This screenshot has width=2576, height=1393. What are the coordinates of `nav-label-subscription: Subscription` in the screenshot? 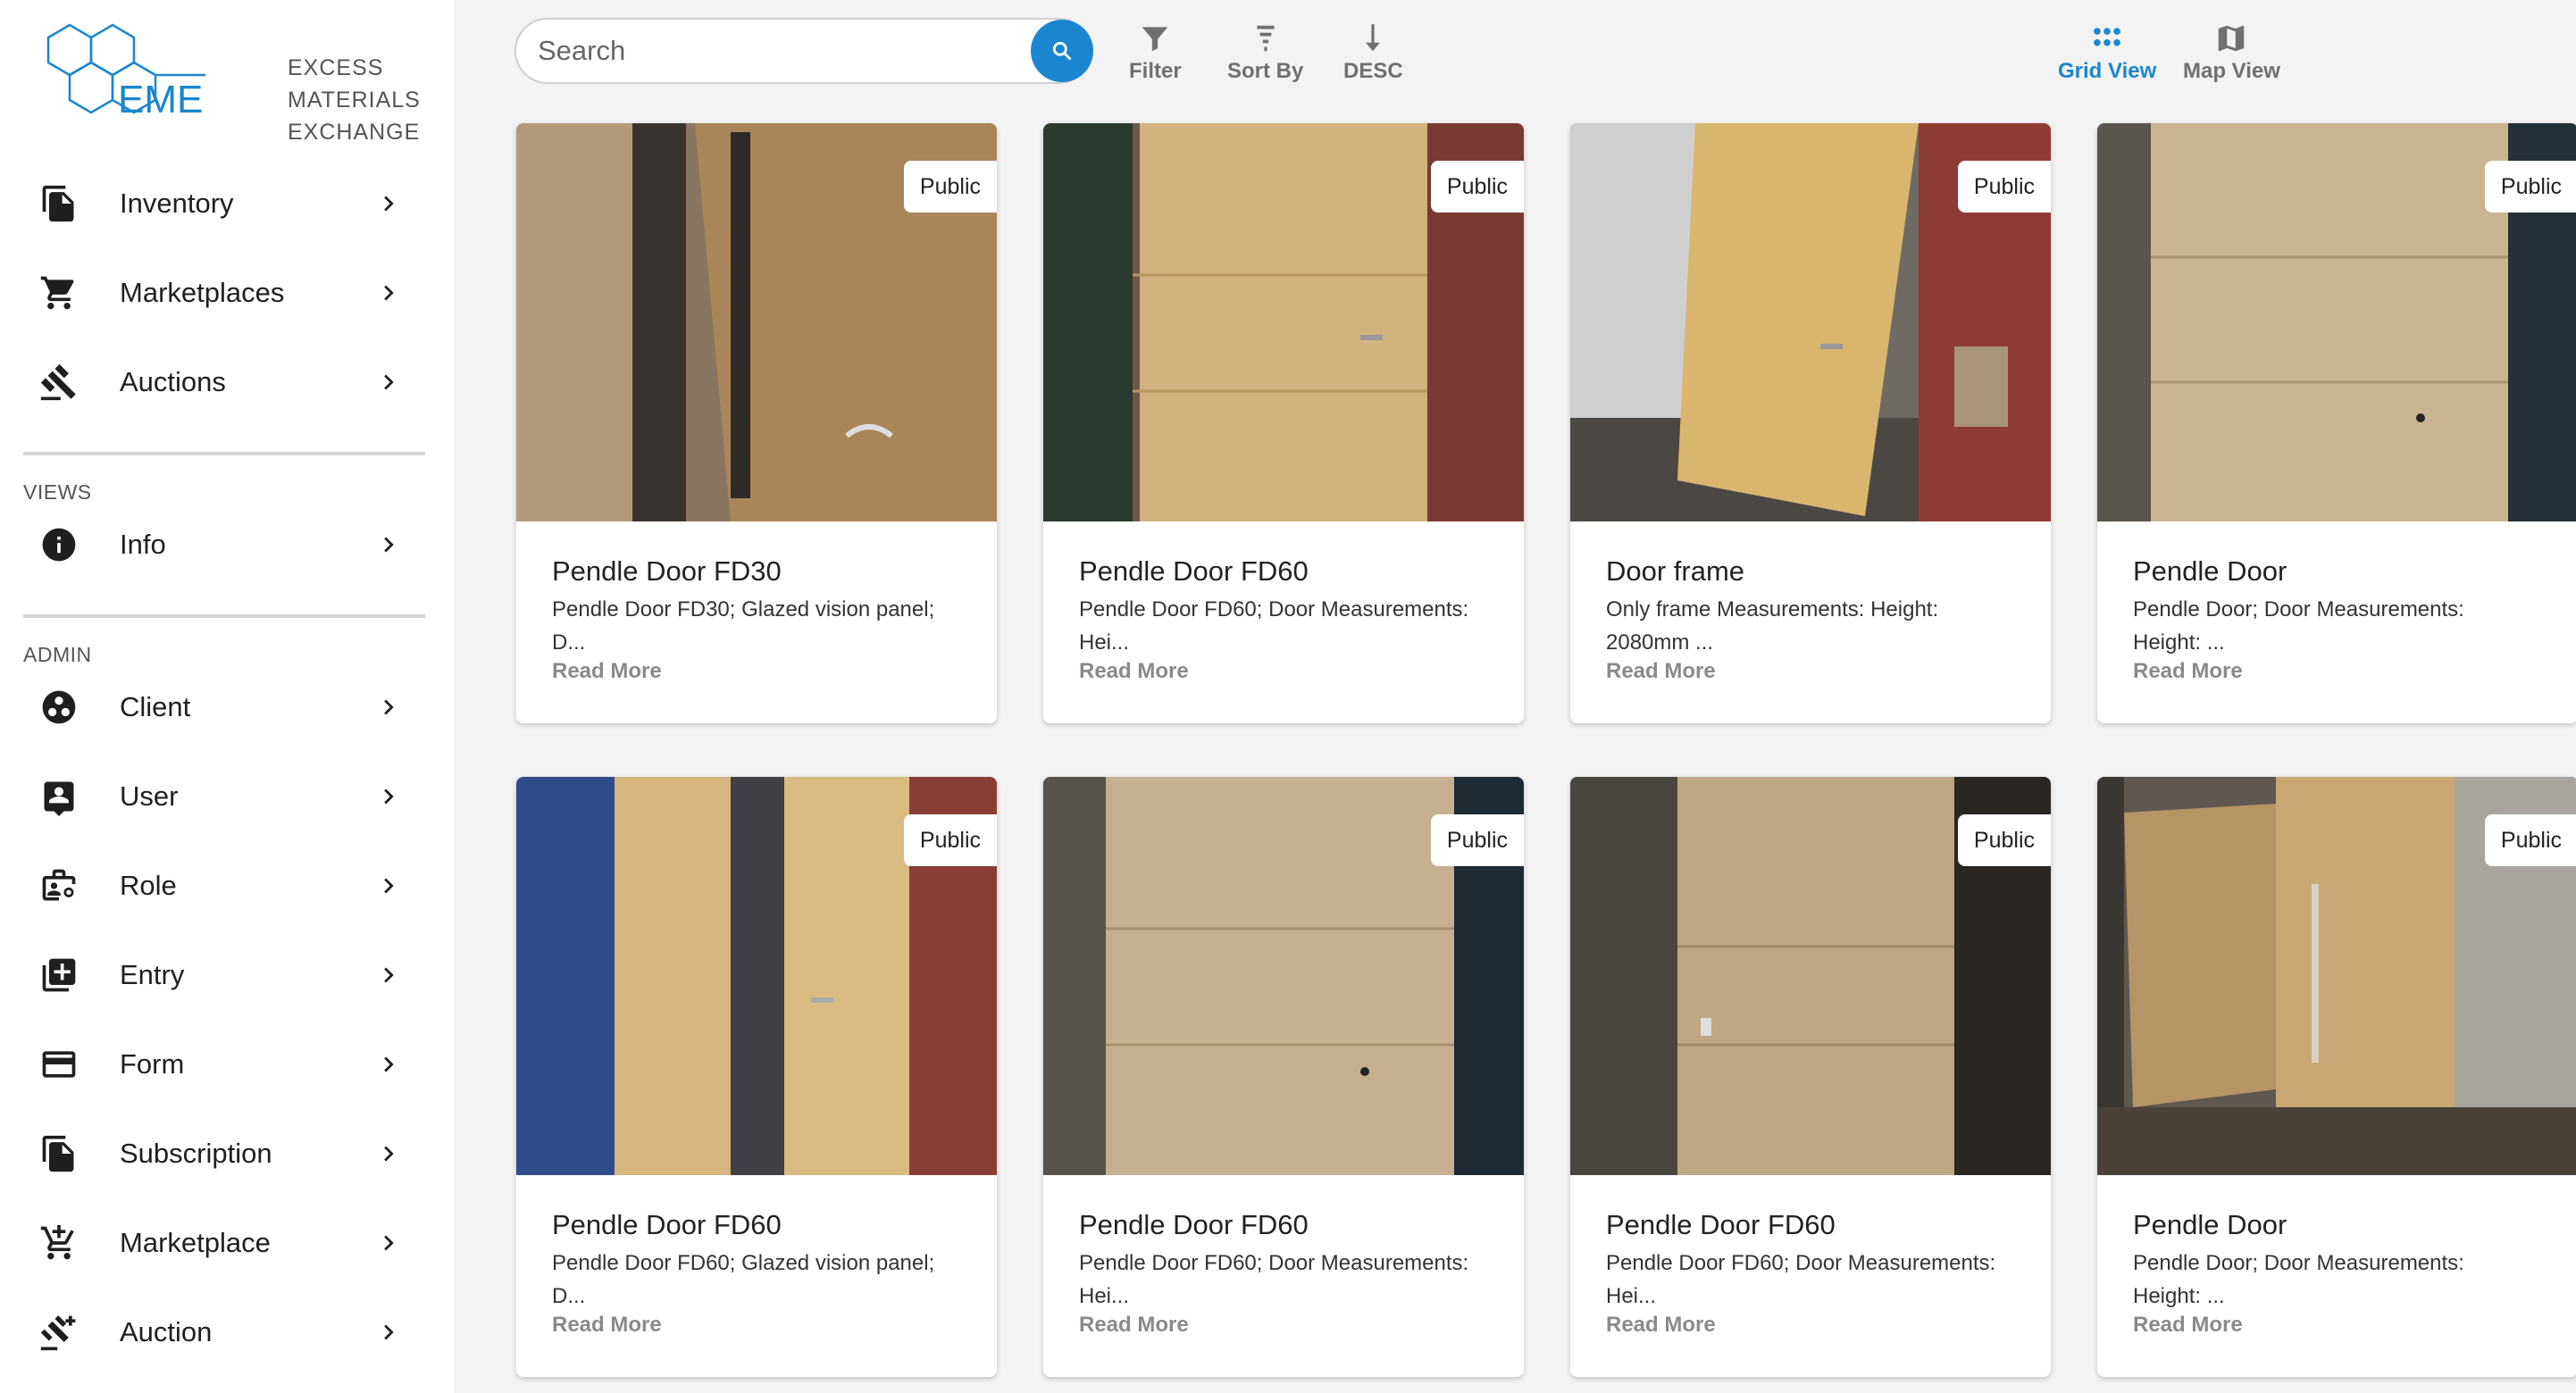 It's located at (196, 1153).